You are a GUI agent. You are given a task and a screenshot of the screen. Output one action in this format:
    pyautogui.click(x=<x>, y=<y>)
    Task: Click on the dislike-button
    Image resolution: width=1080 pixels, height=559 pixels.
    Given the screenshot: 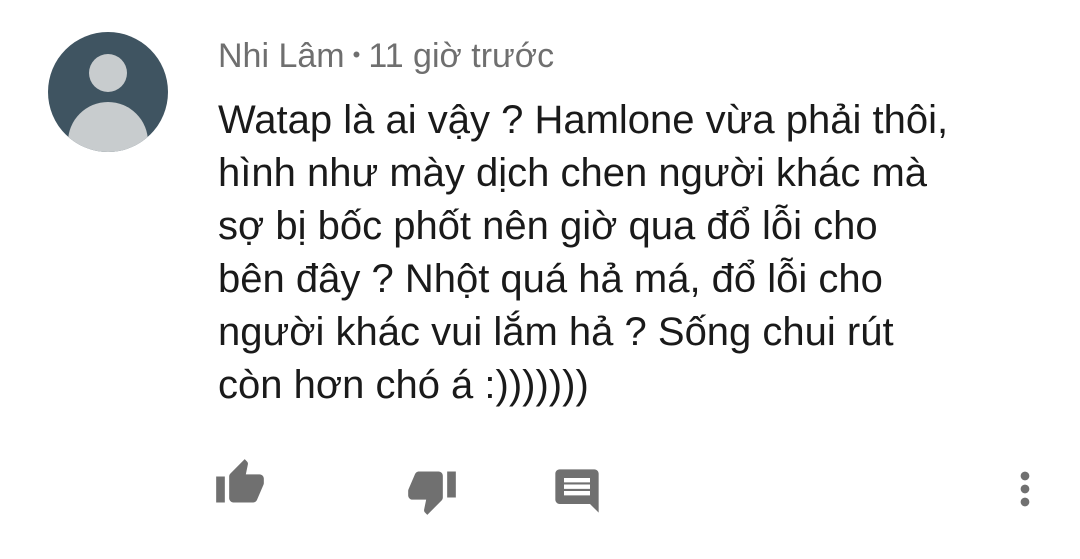 What is the action you would take?
    pyautogui.click(x=432, y=491)
    